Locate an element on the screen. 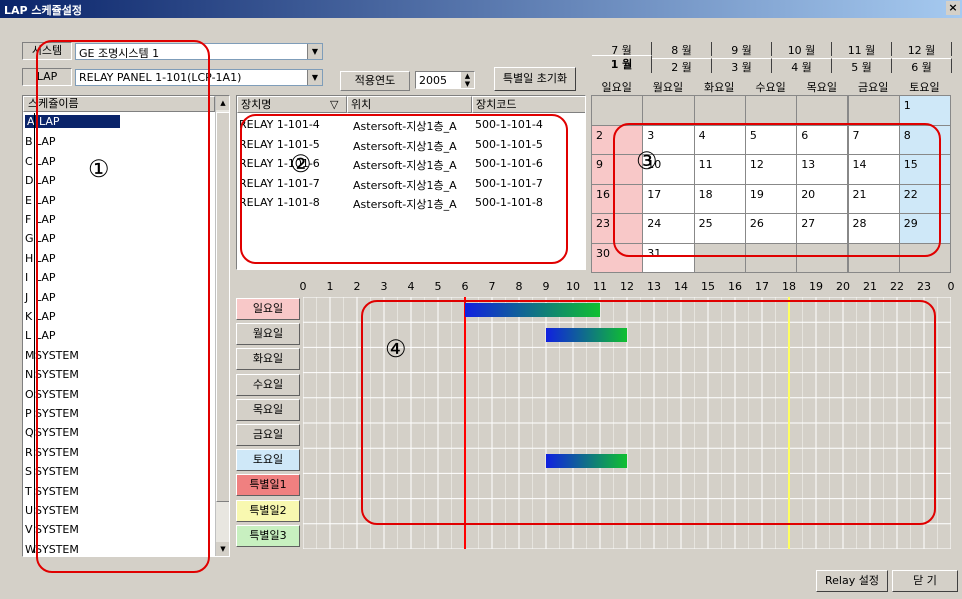 The image size is (962, 599). calendar-day-cell: 5 is located at coordinates (771, 139).